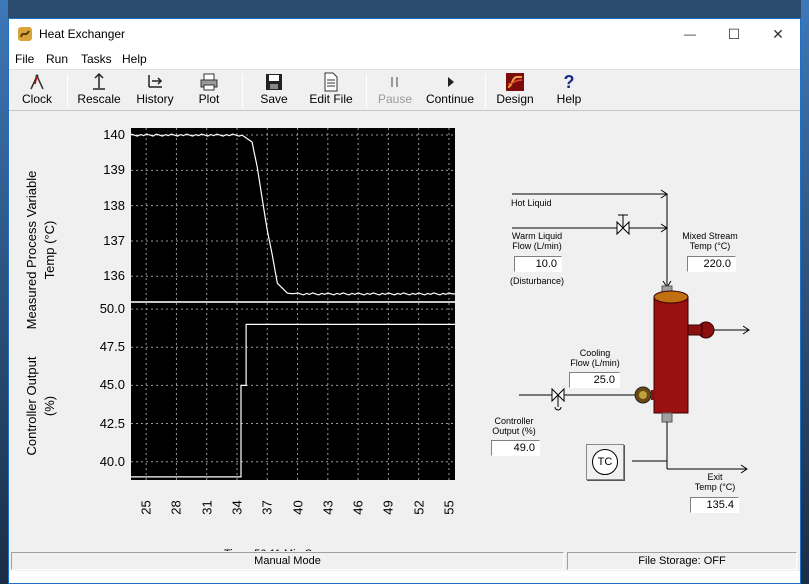  Describe the element at coordinates (40, 250) in the screenshot. I see `pv-axis-label: Measured Process Variable Temp (°C)` at that location.